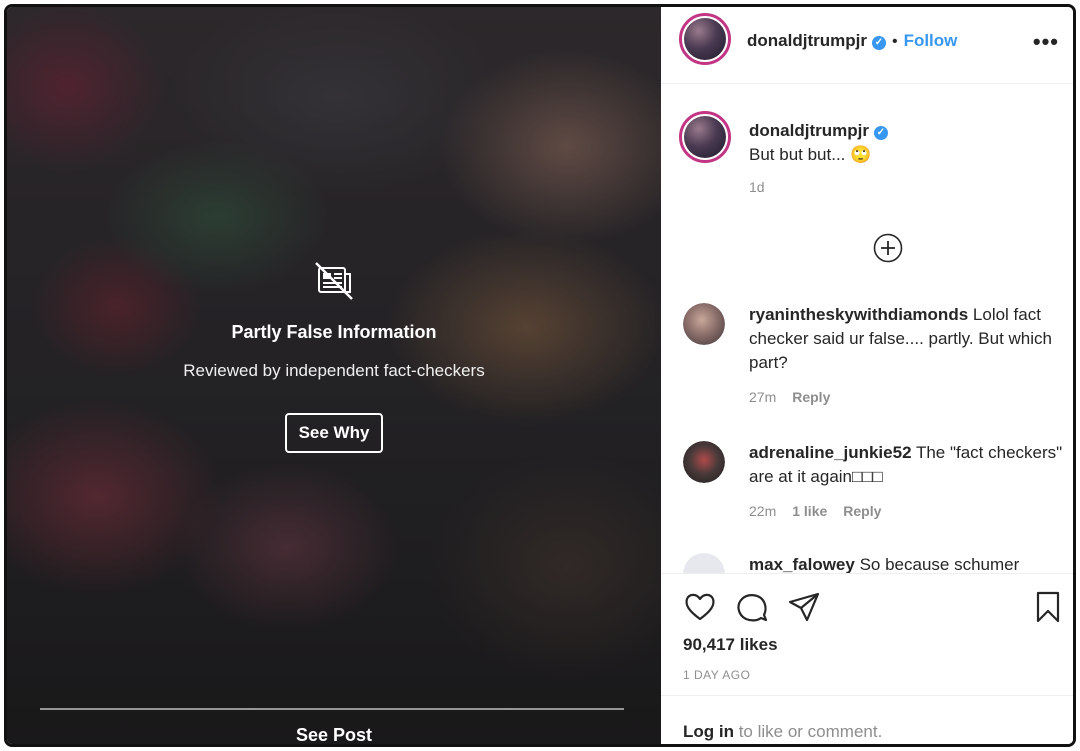 The height and width of the screenshot is (751, 1080). Describe the element at coordinates (907, 511) in the screenshot. I see `comment-meta: 22m 1 like Reply` at that location.